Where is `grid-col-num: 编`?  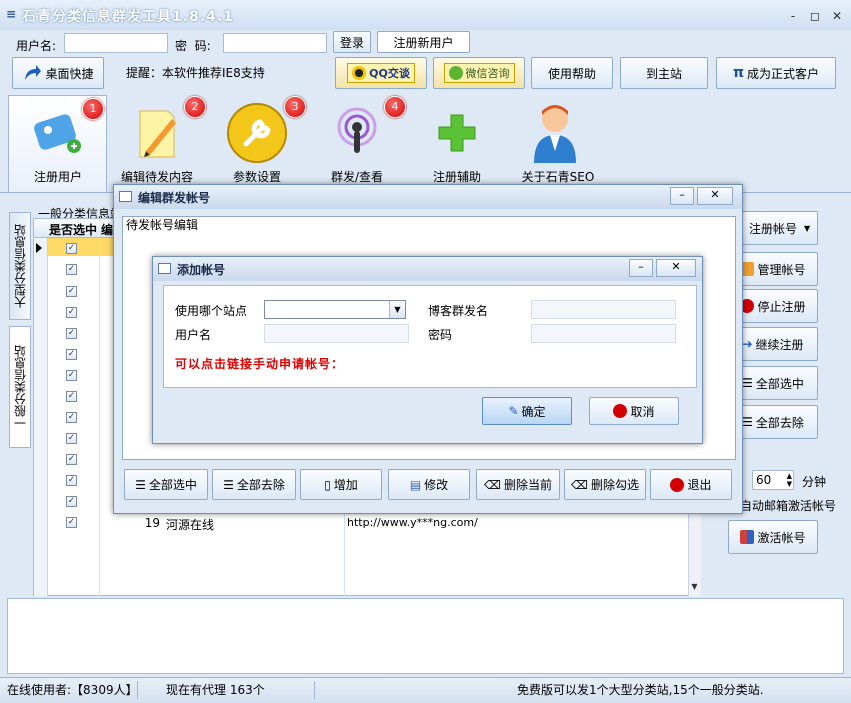
grid-col-num: 编 is located at coordinates (107, 229).